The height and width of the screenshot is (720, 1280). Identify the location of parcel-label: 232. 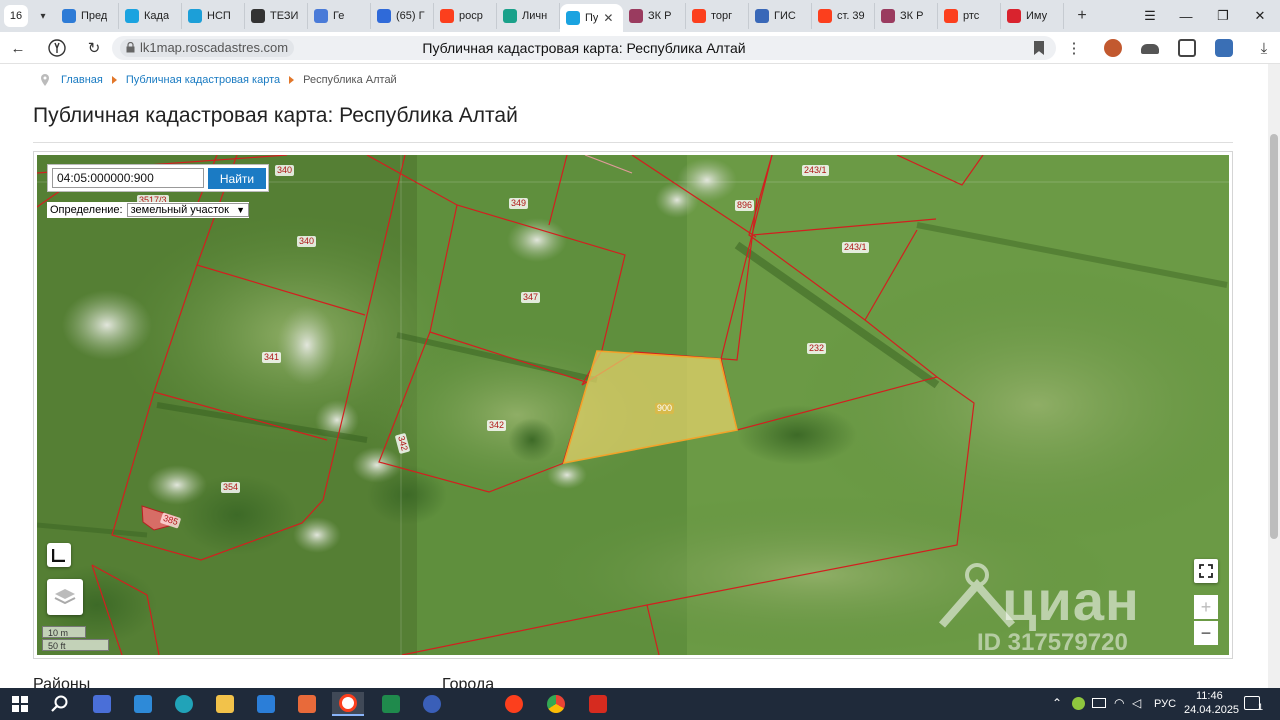
(817, 348).